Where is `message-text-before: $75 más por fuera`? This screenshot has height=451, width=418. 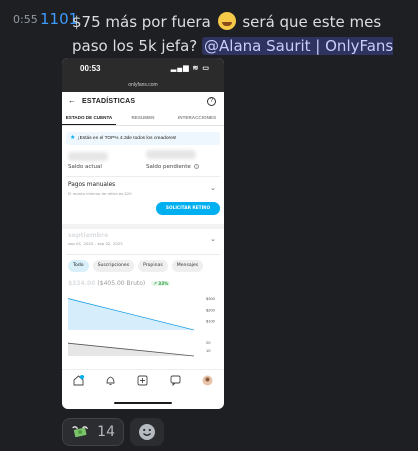 message-text-before: $75 más por fuera is located at coordinates (141, 22).